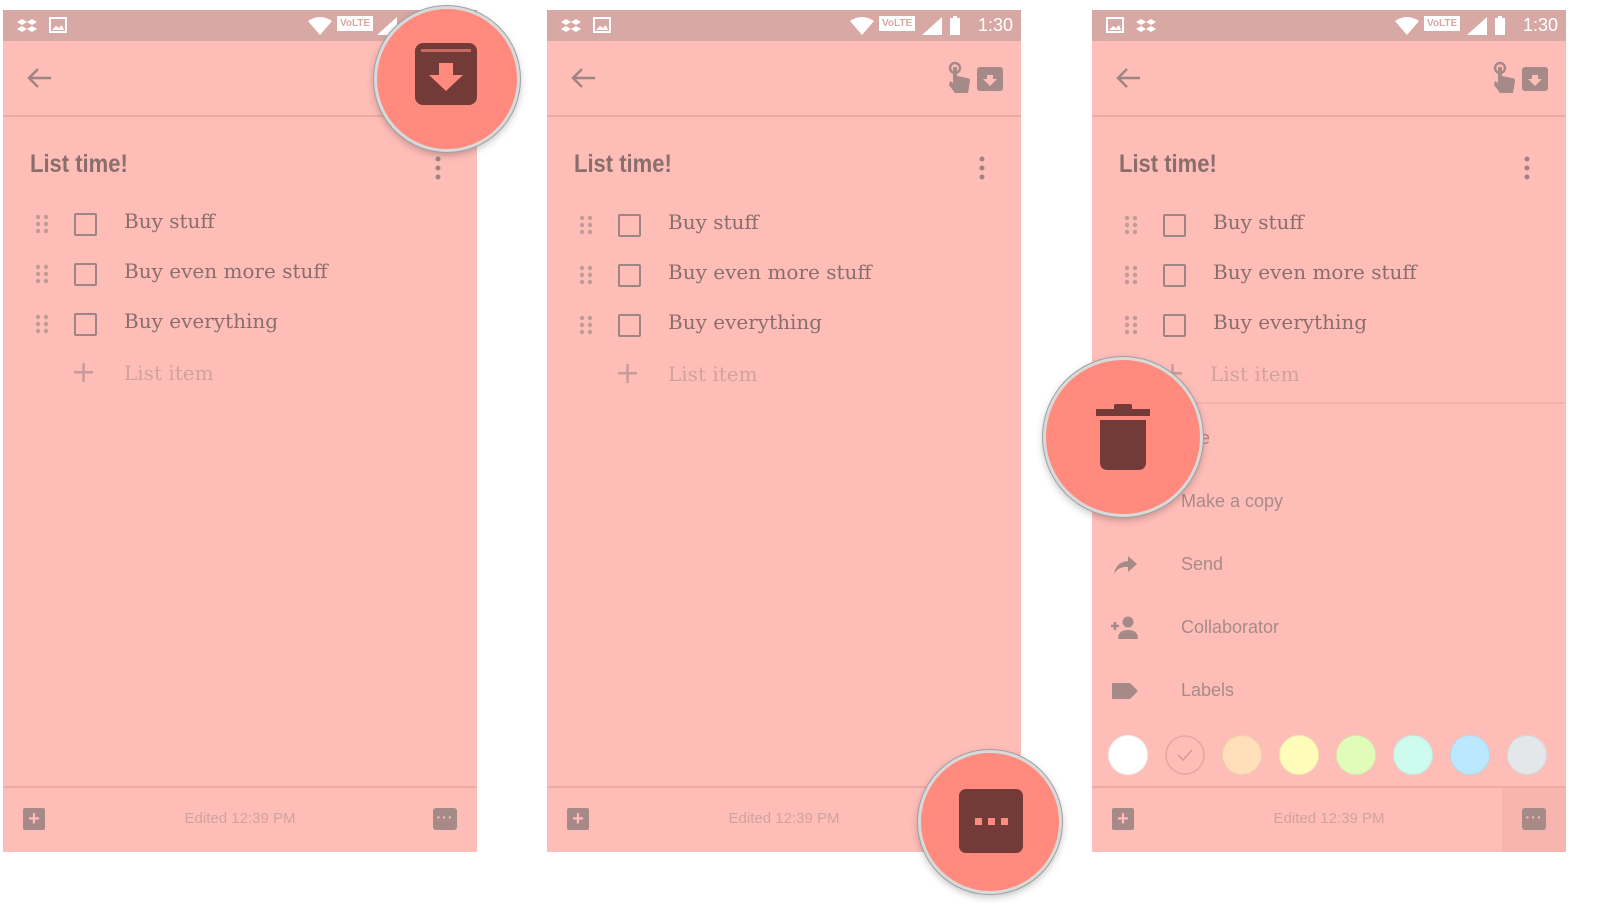 This screenshot has width=1600, height=916. I want to click on highlight-archive-button, so click(447, 79).